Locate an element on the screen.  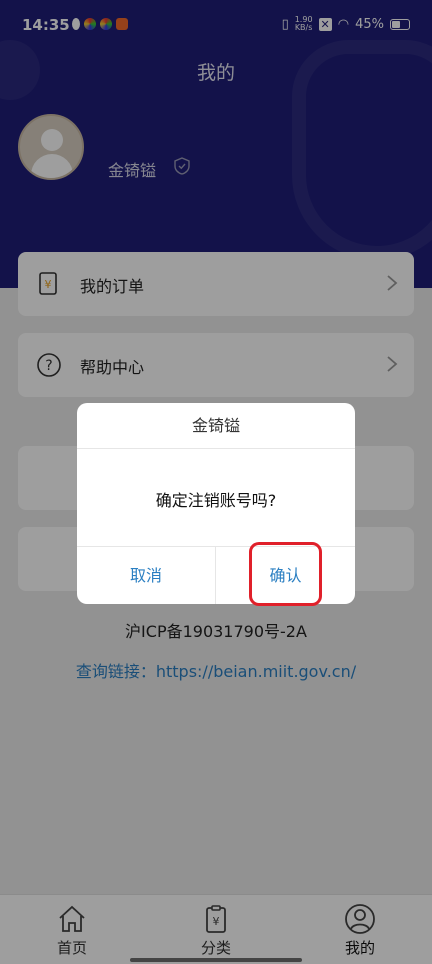
cancel-button: 取消 is located at coordinates (146, 575).